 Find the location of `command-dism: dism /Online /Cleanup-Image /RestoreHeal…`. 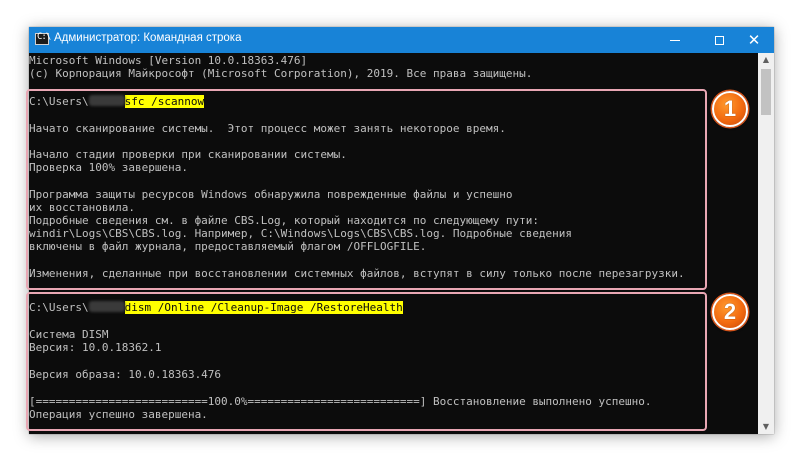

command-dism: dism /Online /Cleanup-Image /RestoreHeal… is located at coordinates (263, 307).